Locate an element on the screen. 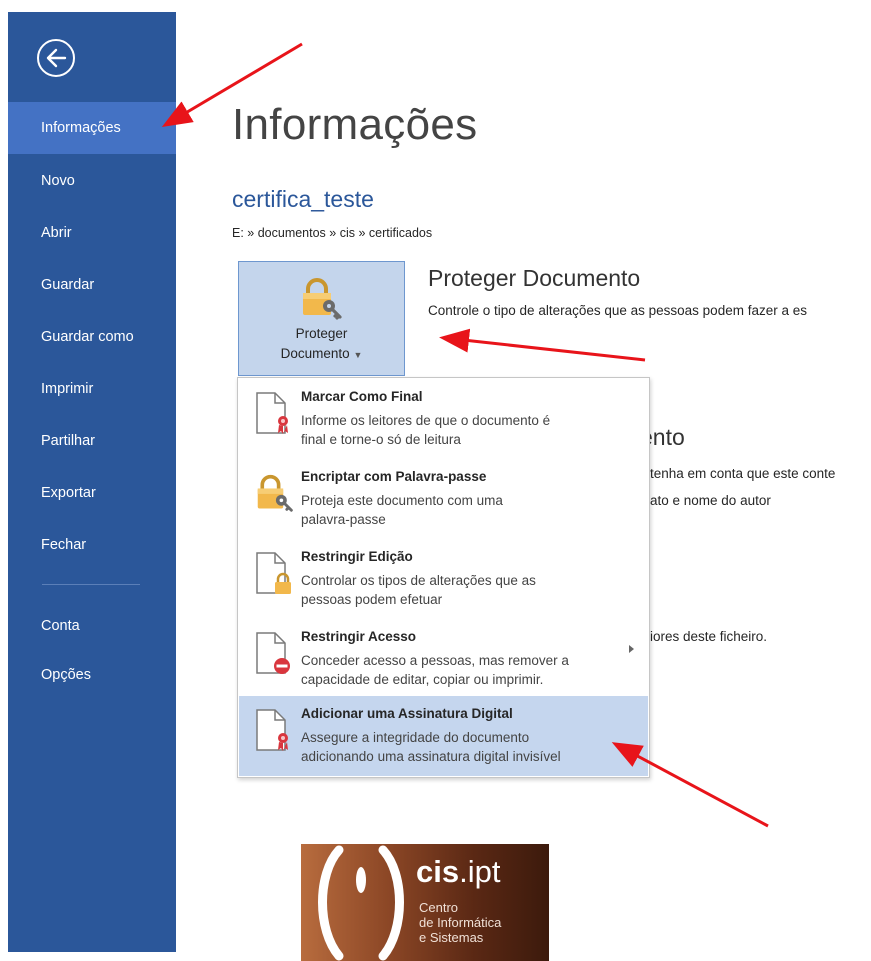 The image size is (871, 961). arrow-to-protect-button is located at coordinates (542, 345).